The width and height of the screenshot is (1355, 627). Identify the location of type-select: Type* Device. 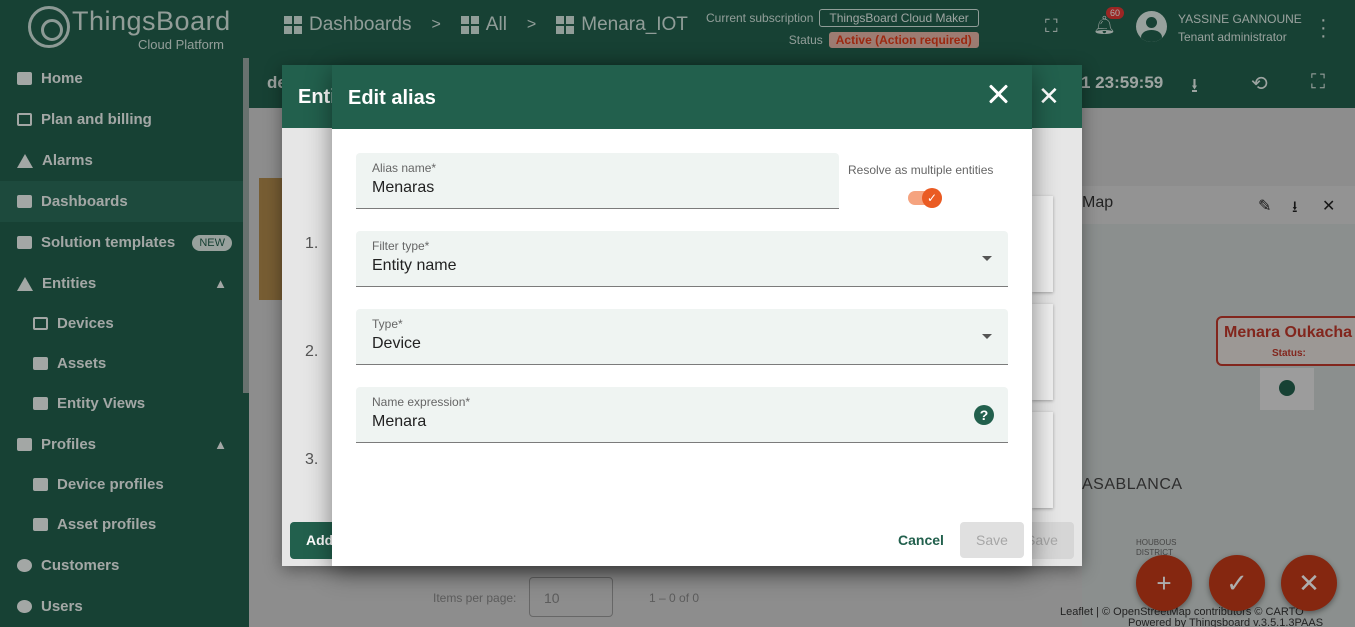
(682, 337).